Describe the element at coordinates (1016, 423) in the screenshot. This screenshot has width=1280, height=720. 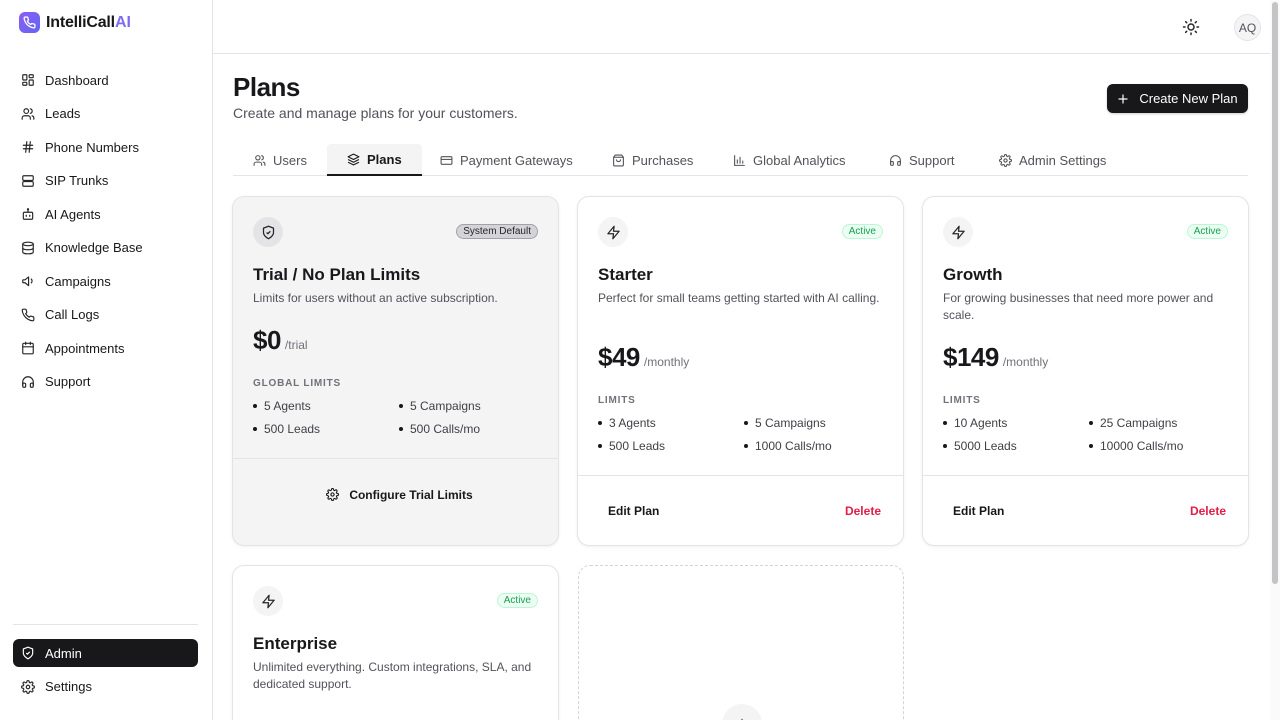
I see `limit-item: 10 Agents` at that location.